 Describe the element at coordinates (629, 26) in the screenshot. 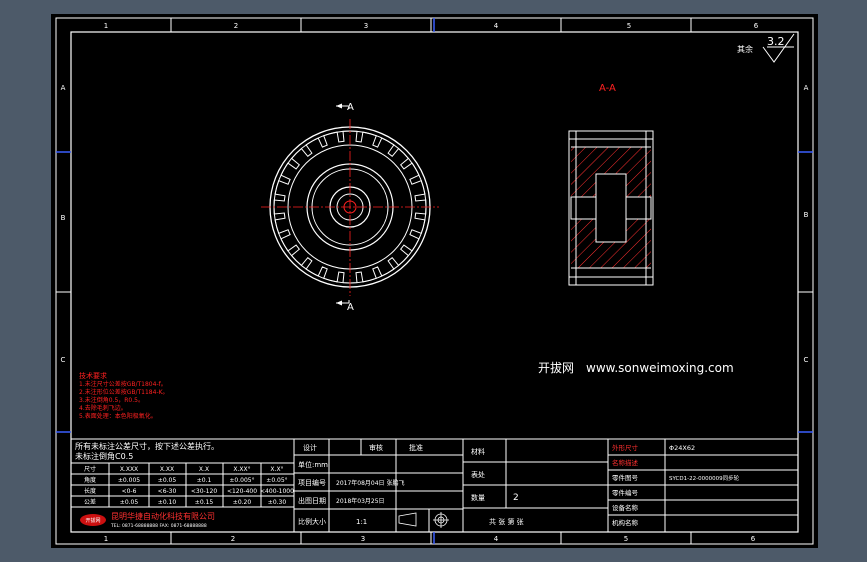

I see `zone-top-5: 5` at that location.